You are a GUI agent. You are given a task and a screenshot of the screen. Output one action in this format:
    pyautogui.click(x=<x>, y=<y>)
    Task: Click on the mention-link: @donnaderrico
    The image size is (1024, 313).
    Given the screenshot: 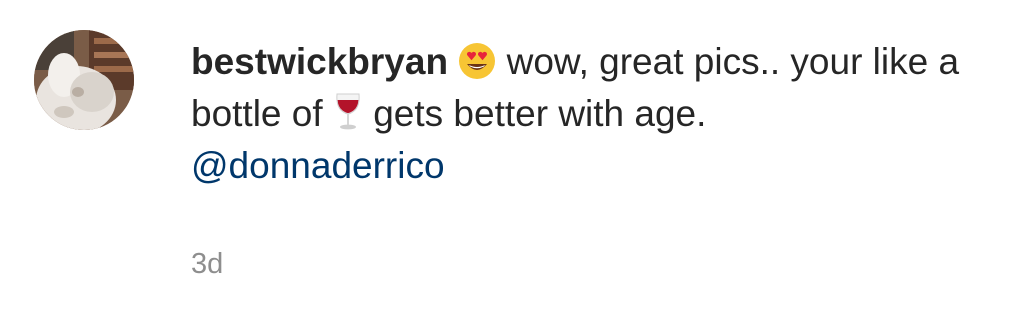 What is the action you would take?
    pyautogui.click(x=318, y=165)
    